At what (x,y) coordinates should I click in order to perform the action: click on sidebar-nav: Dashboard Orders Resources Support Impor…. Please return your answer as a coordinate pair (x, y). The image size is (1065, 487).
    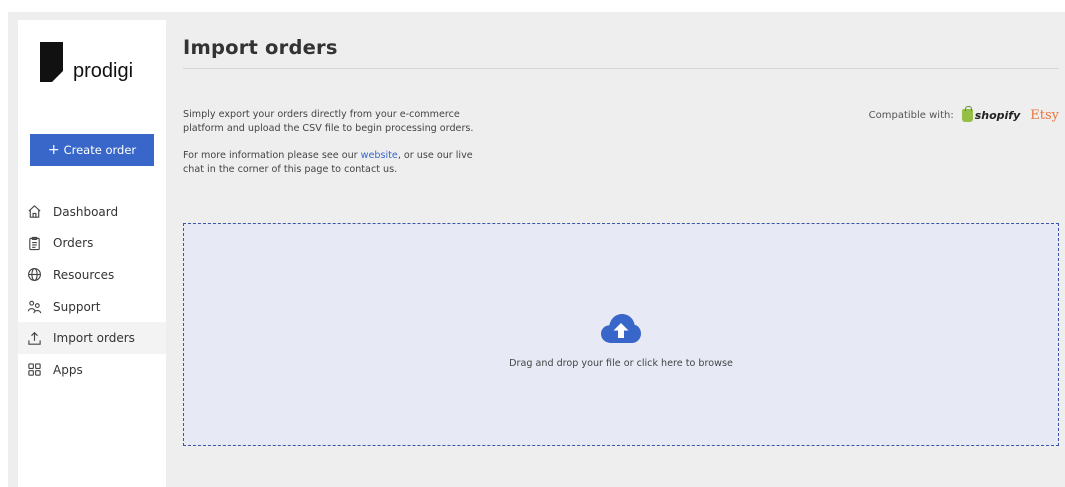
    Looking at the image, I should click on (92, 291).